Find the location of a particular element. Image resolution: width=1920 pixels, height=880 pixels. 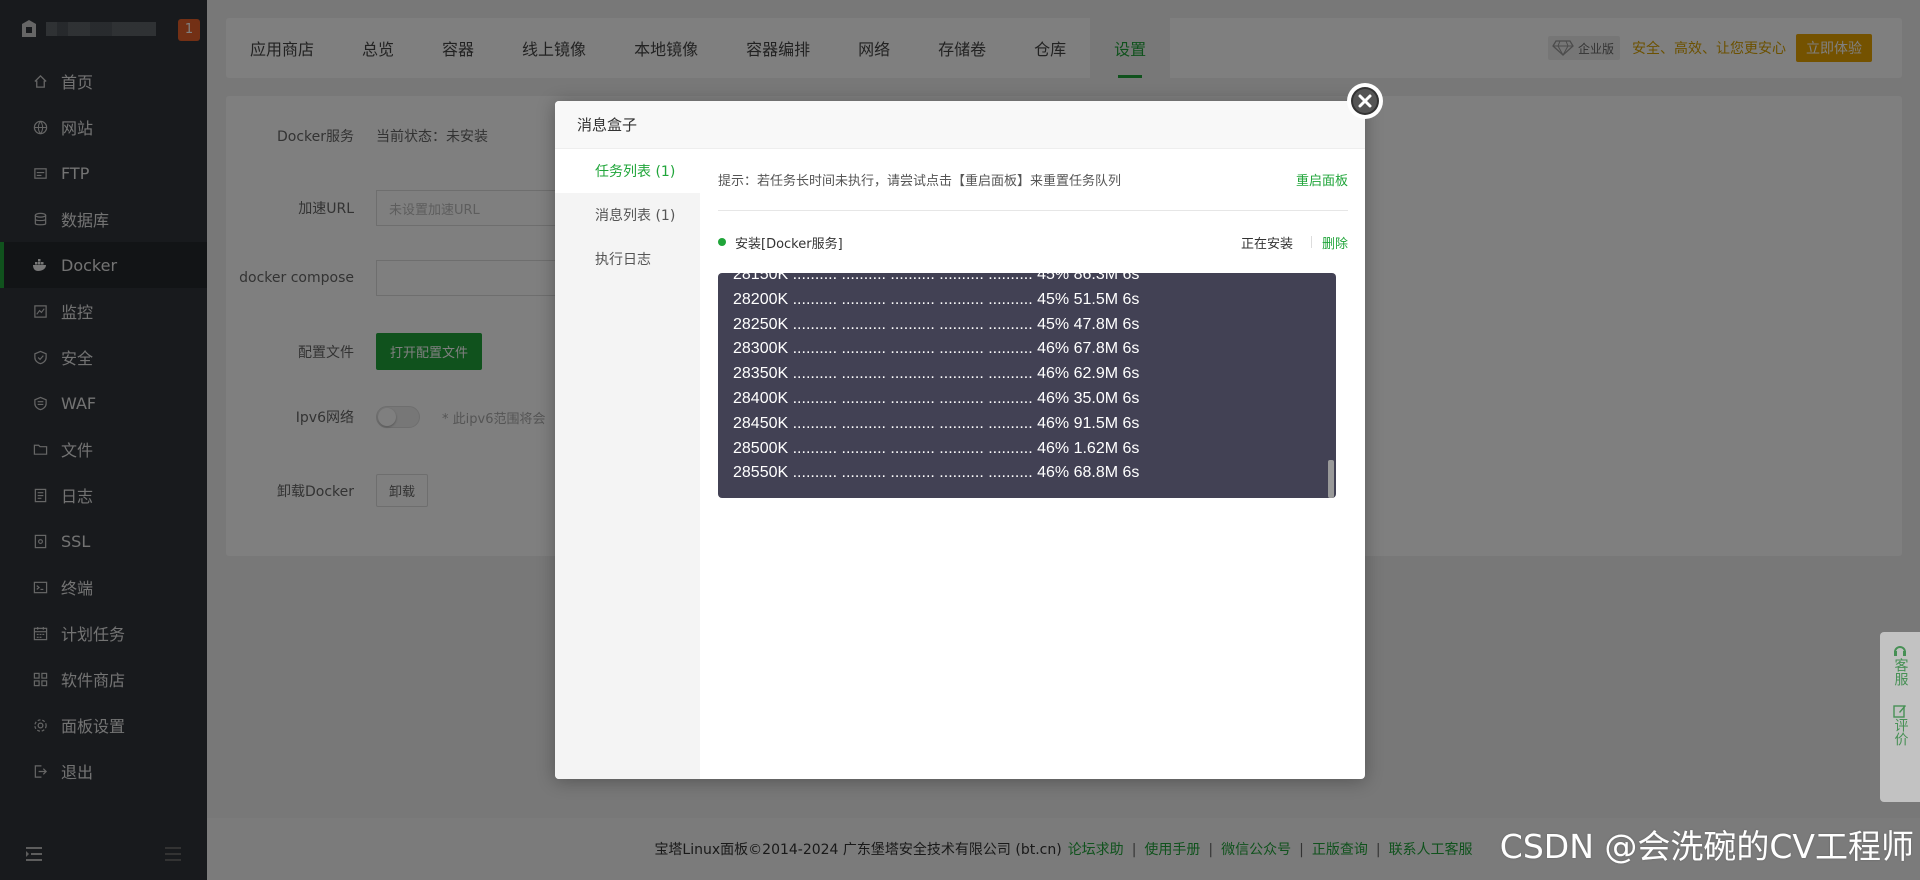

status-dot-icon is located at coordinates (722, 242).